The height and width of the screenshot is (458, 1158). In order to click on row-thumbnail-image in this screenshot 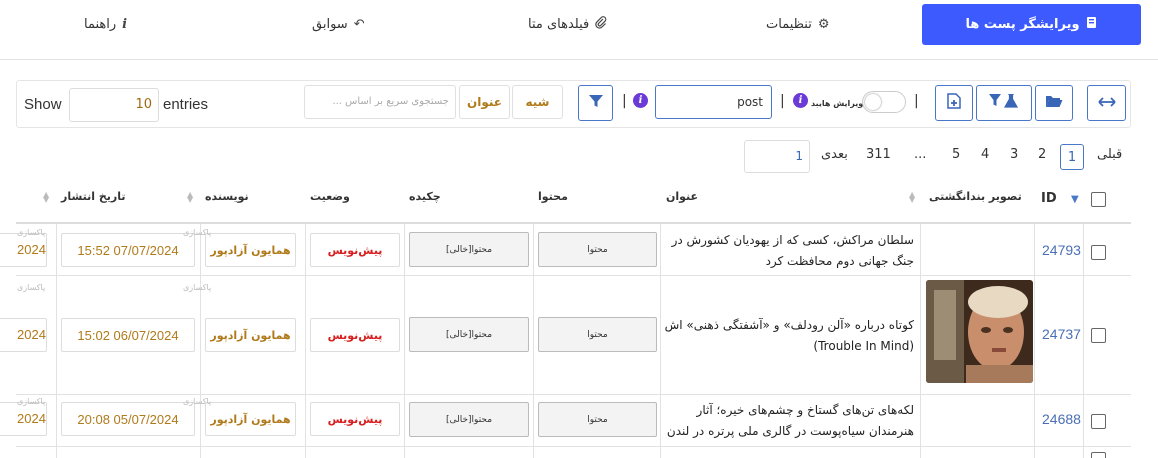, I will do `click(979, 331)`.